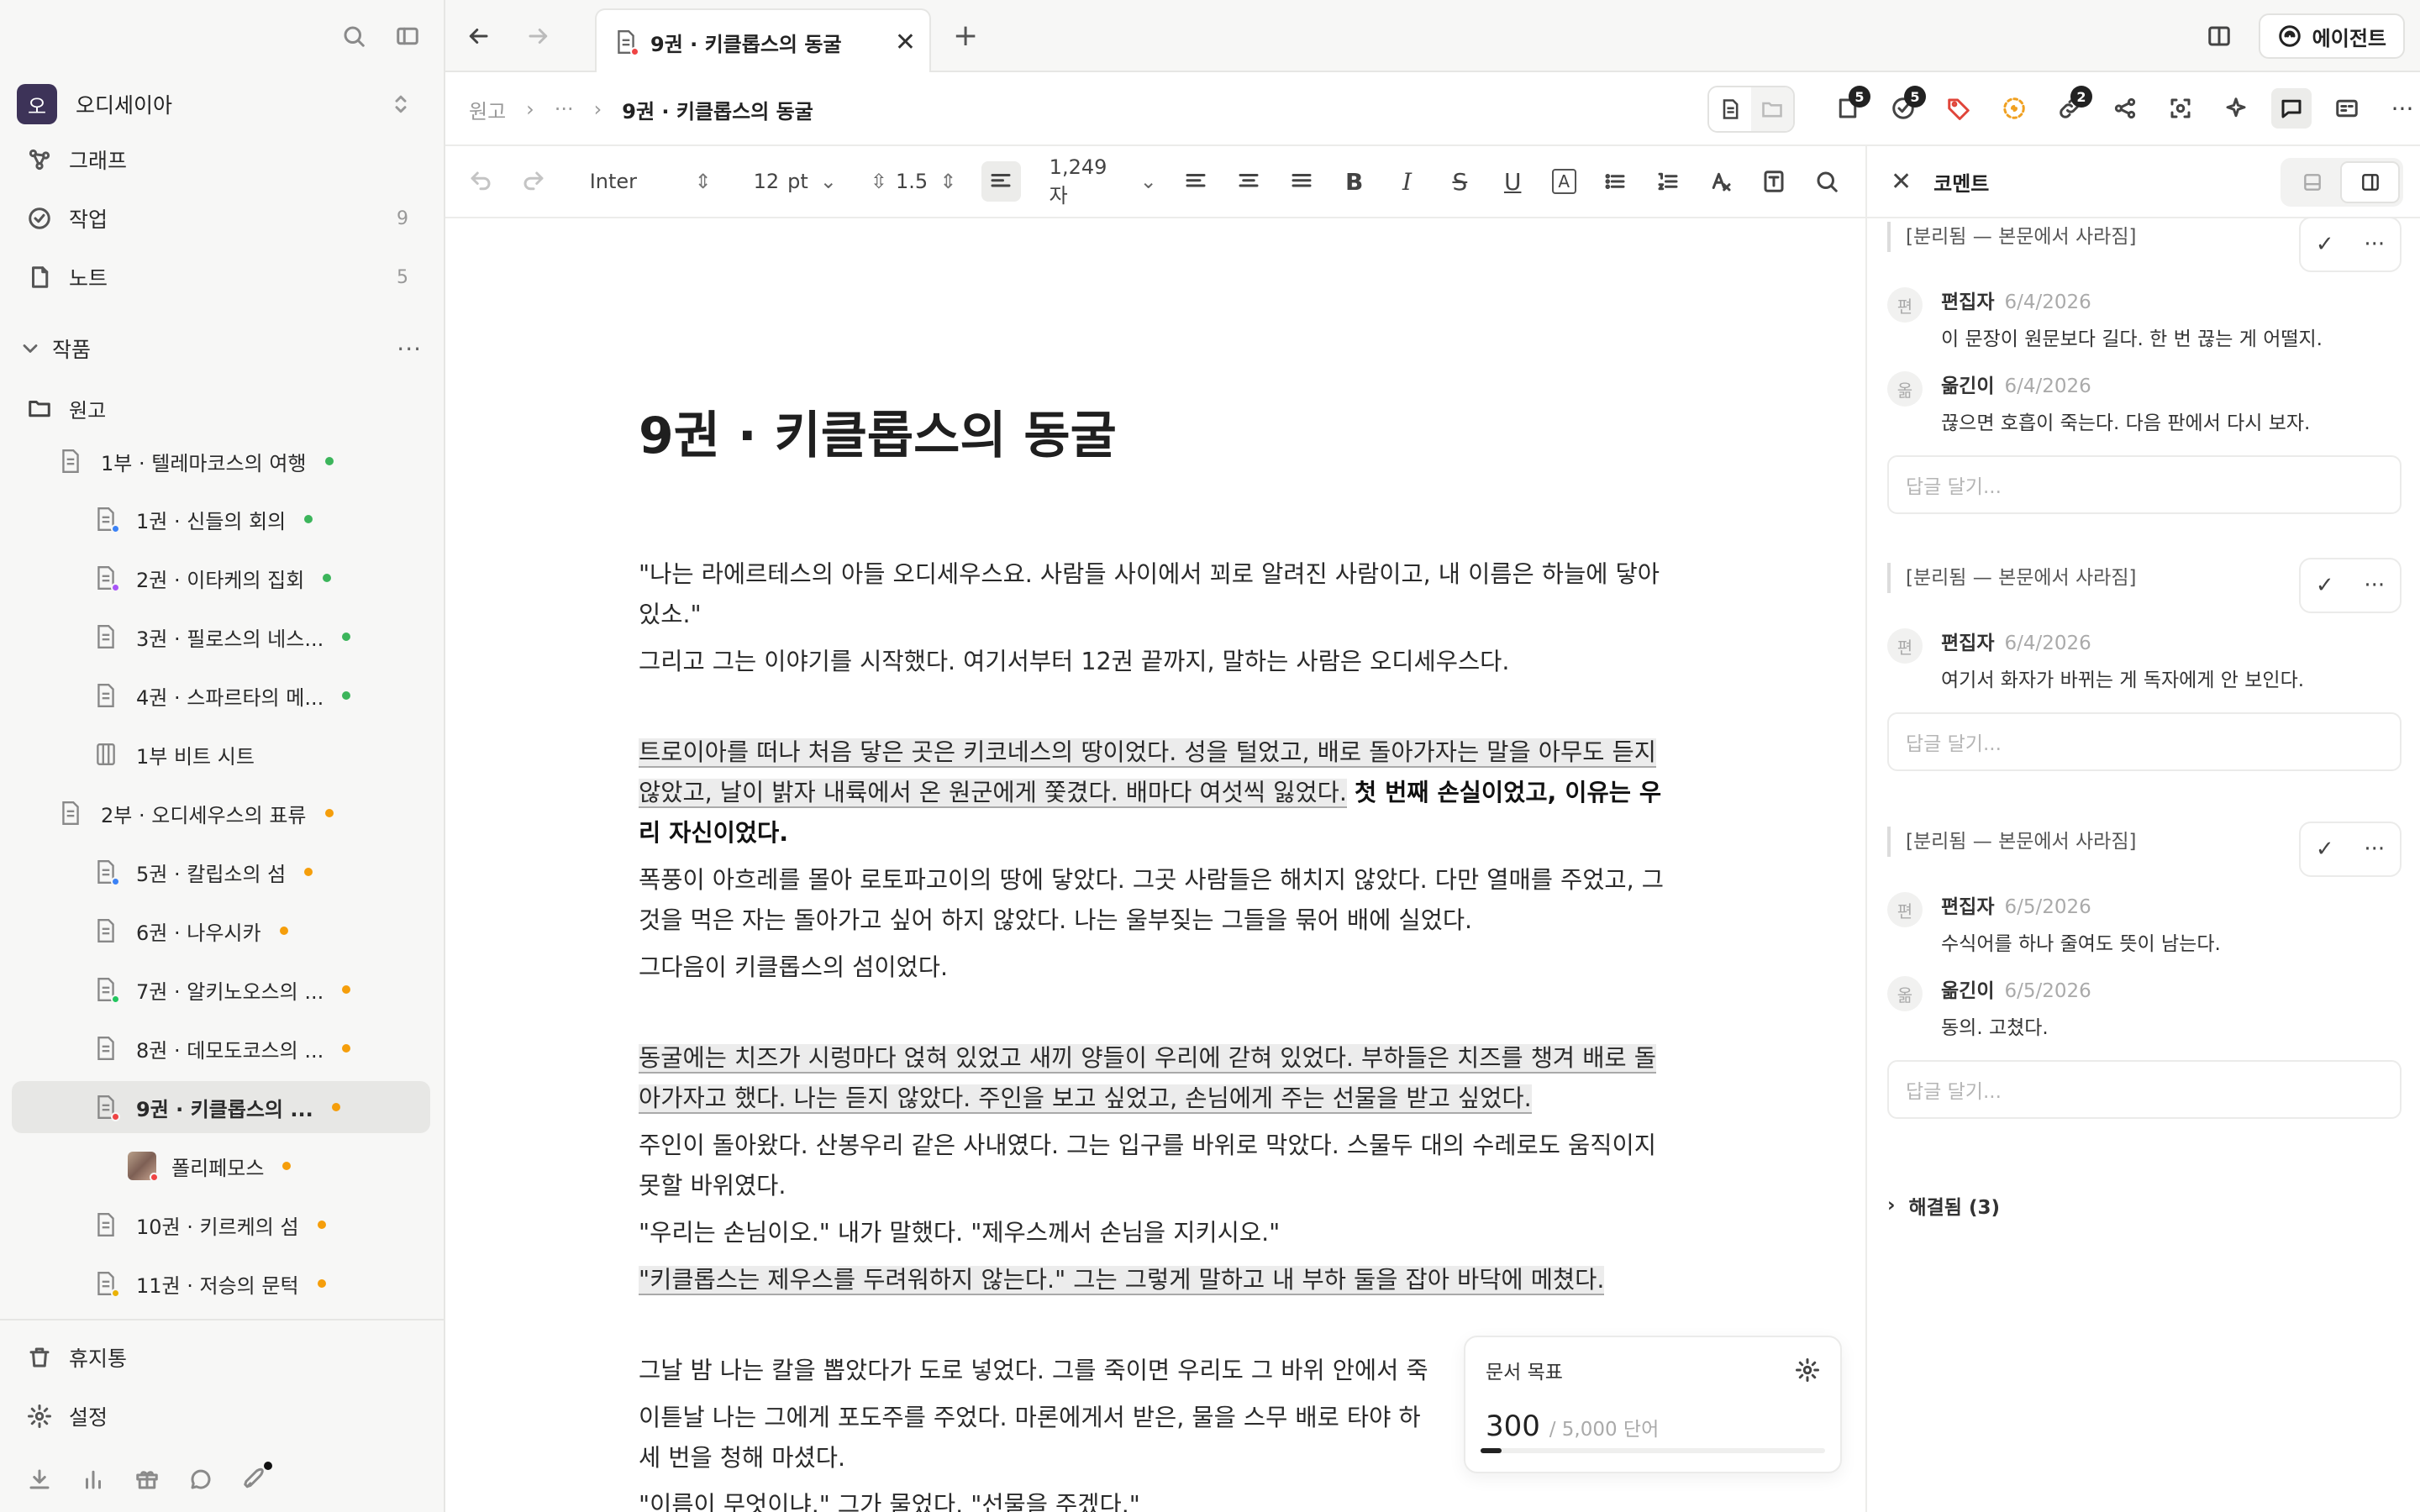  Describe the element at coordinates (1151, 1233) in the screenshot. I see `paragraph: "우리는 손님이오." 내가 말했다. "제우스께서 손님을 지키시오."` at that location.